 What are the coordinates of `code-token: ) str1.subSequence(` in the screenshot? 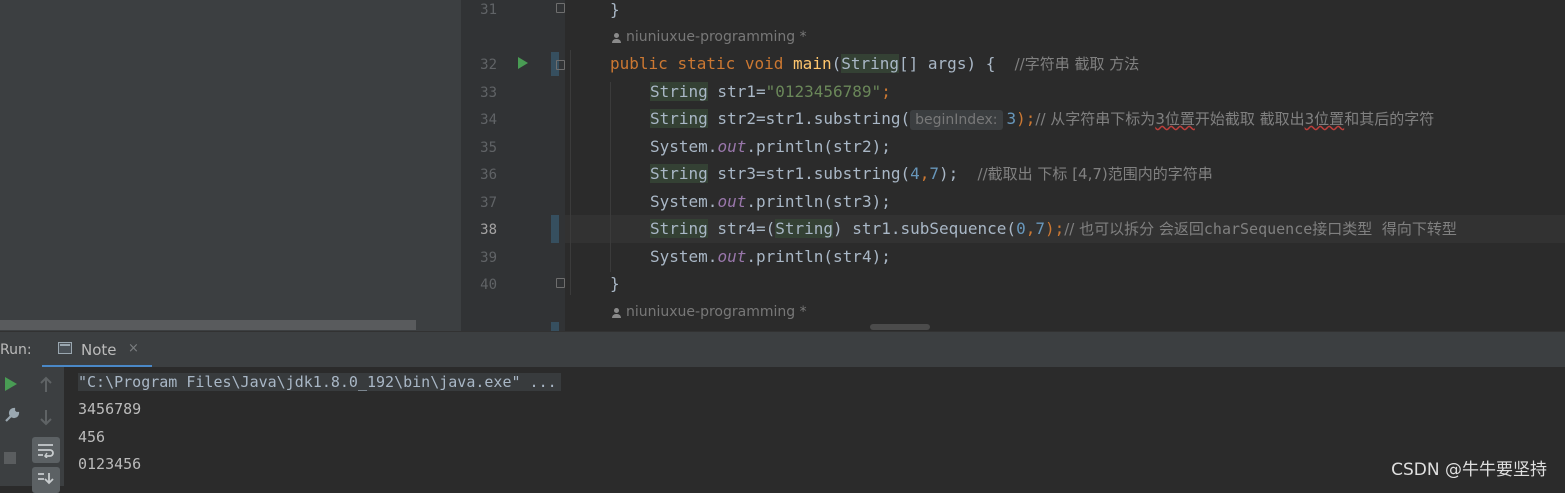 It's located at (925, 228).